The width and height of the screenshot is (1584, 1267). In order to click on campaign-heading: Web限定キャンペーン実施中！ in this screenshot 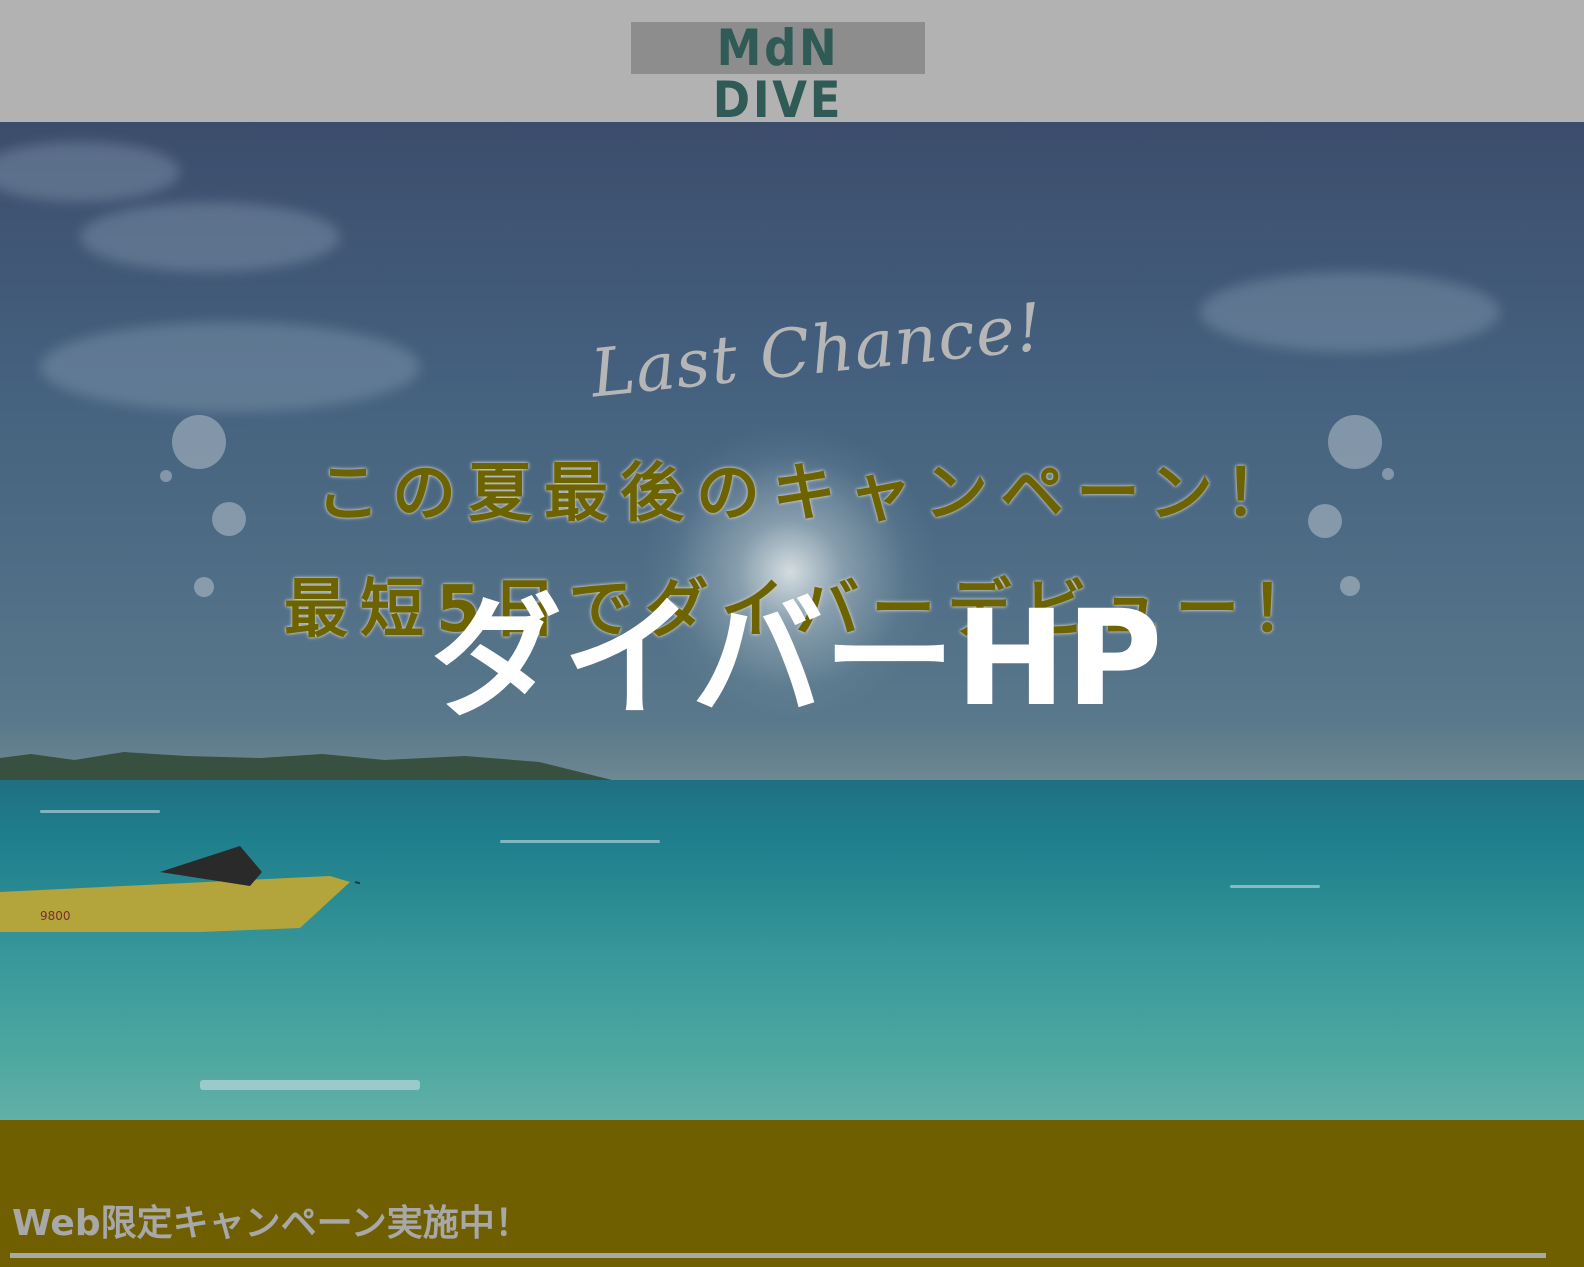, I will do `click(271, 1223)`.